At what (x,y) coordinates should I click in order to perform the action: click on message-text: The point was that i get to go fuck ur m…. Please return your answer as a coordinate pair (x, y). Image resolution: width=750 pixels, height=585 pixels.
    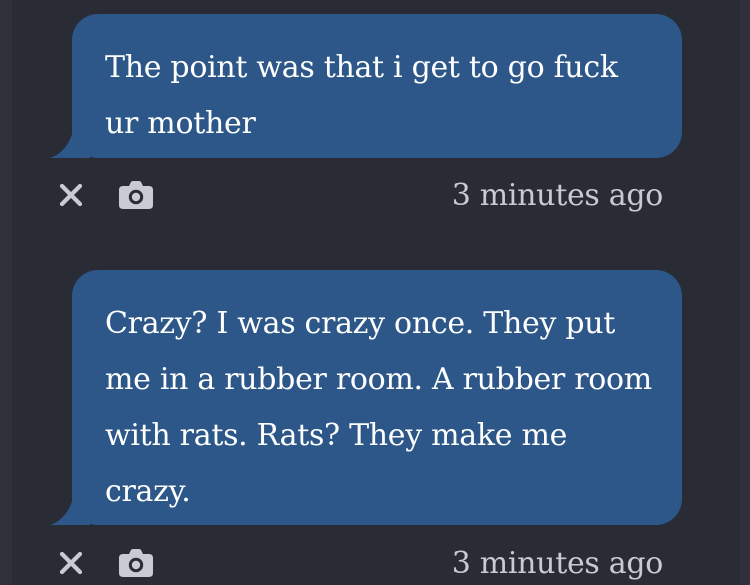
    Looking at the image, I should click on (361, 95).